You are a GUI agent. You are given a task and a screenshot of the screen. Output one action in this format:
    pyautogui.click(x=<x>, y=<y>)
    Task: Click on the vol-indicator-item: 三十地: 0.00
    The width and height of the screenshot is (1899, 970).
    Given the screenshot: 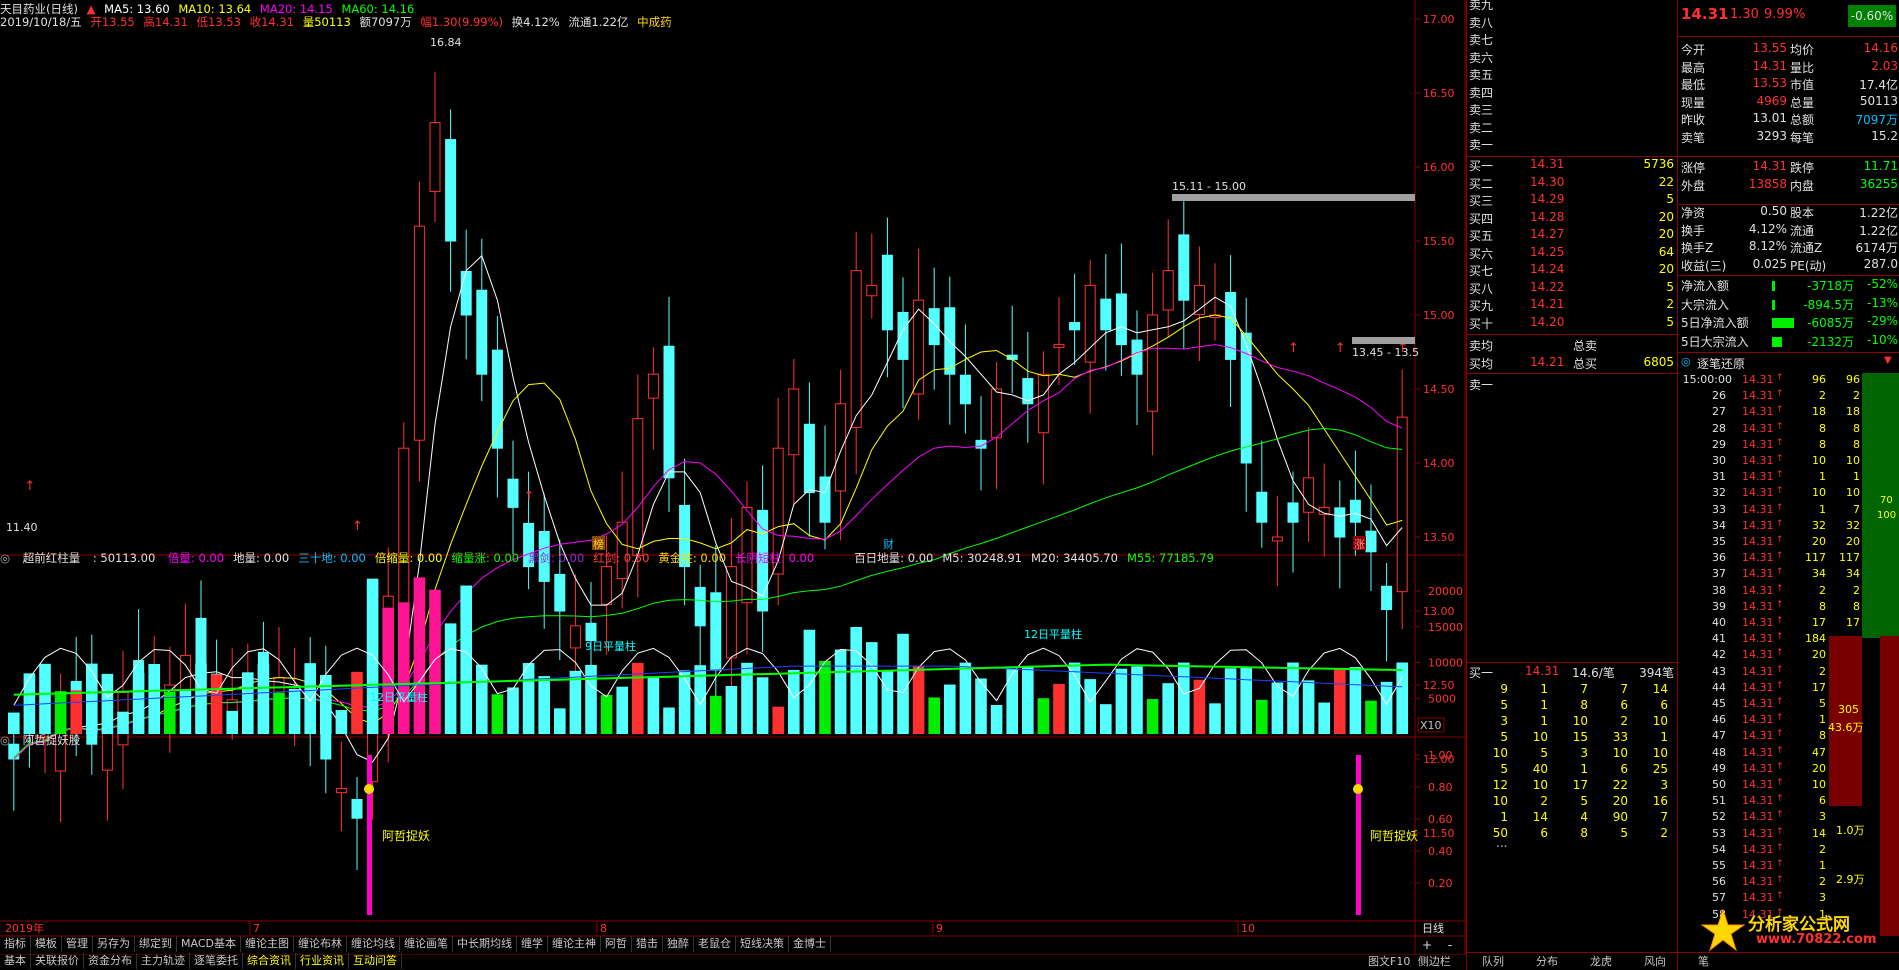 What is the action you would take?
    pyautogui.click(x=332, y=558)
    